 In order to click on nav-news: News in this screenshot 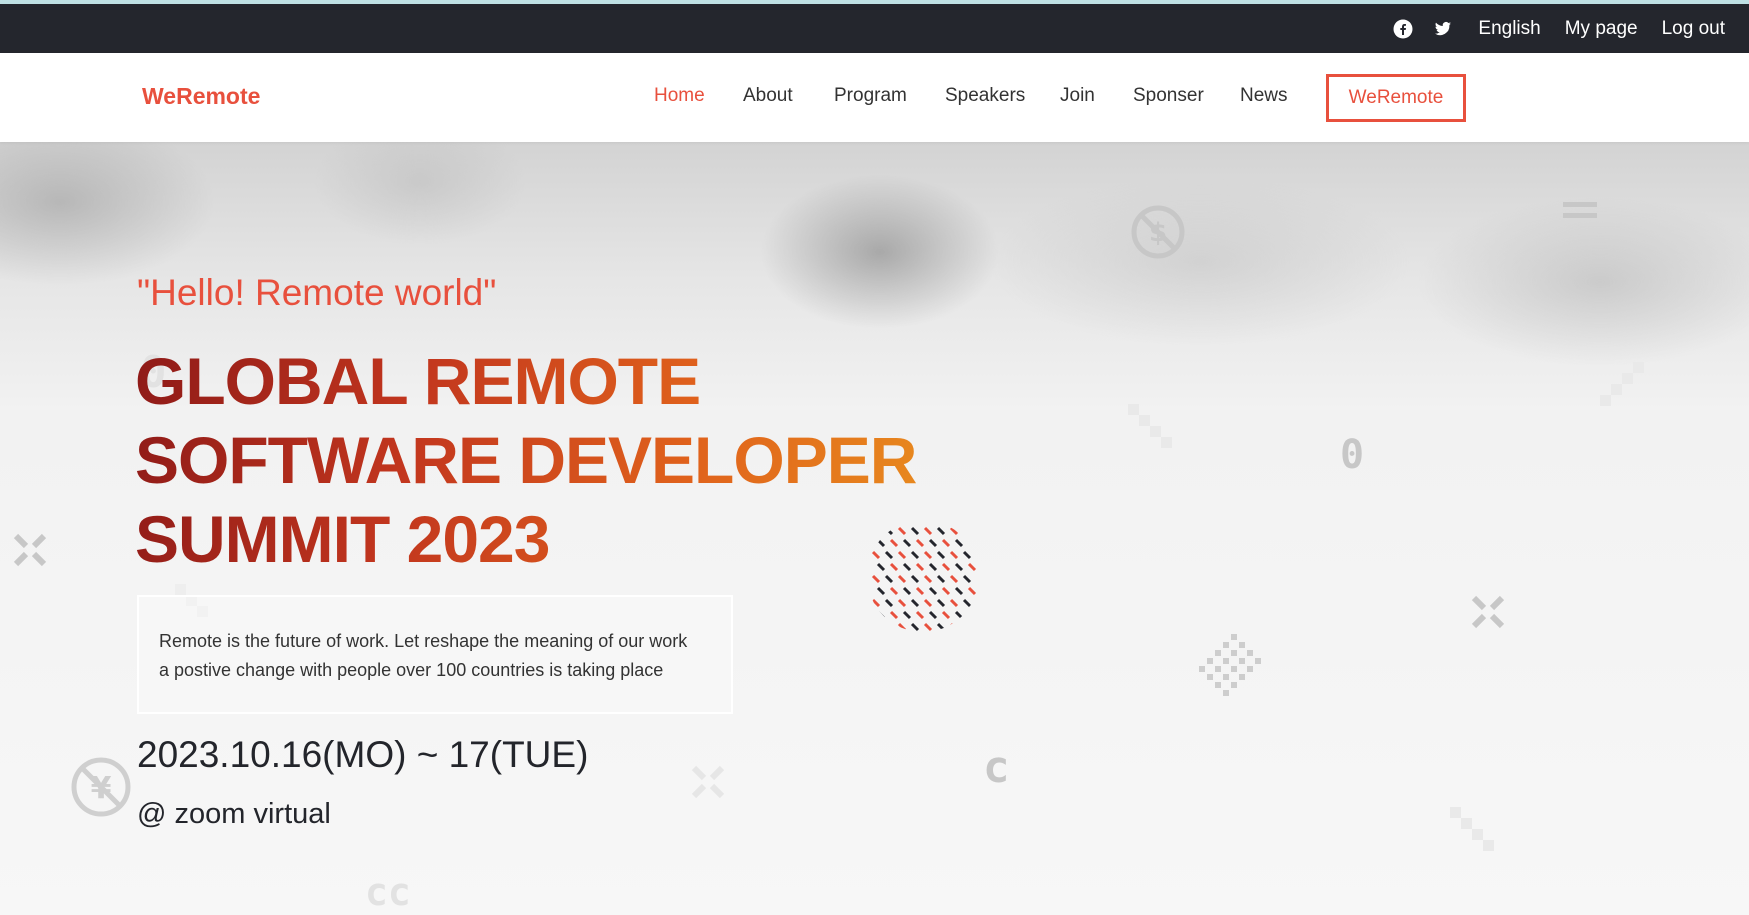, I will do `click(1264, 96)`.